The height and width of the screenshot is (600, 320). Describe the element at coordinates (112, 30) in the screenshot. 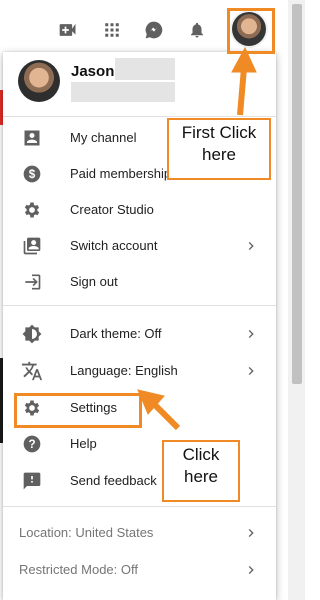

I see `apps-grid-icon` at that location.